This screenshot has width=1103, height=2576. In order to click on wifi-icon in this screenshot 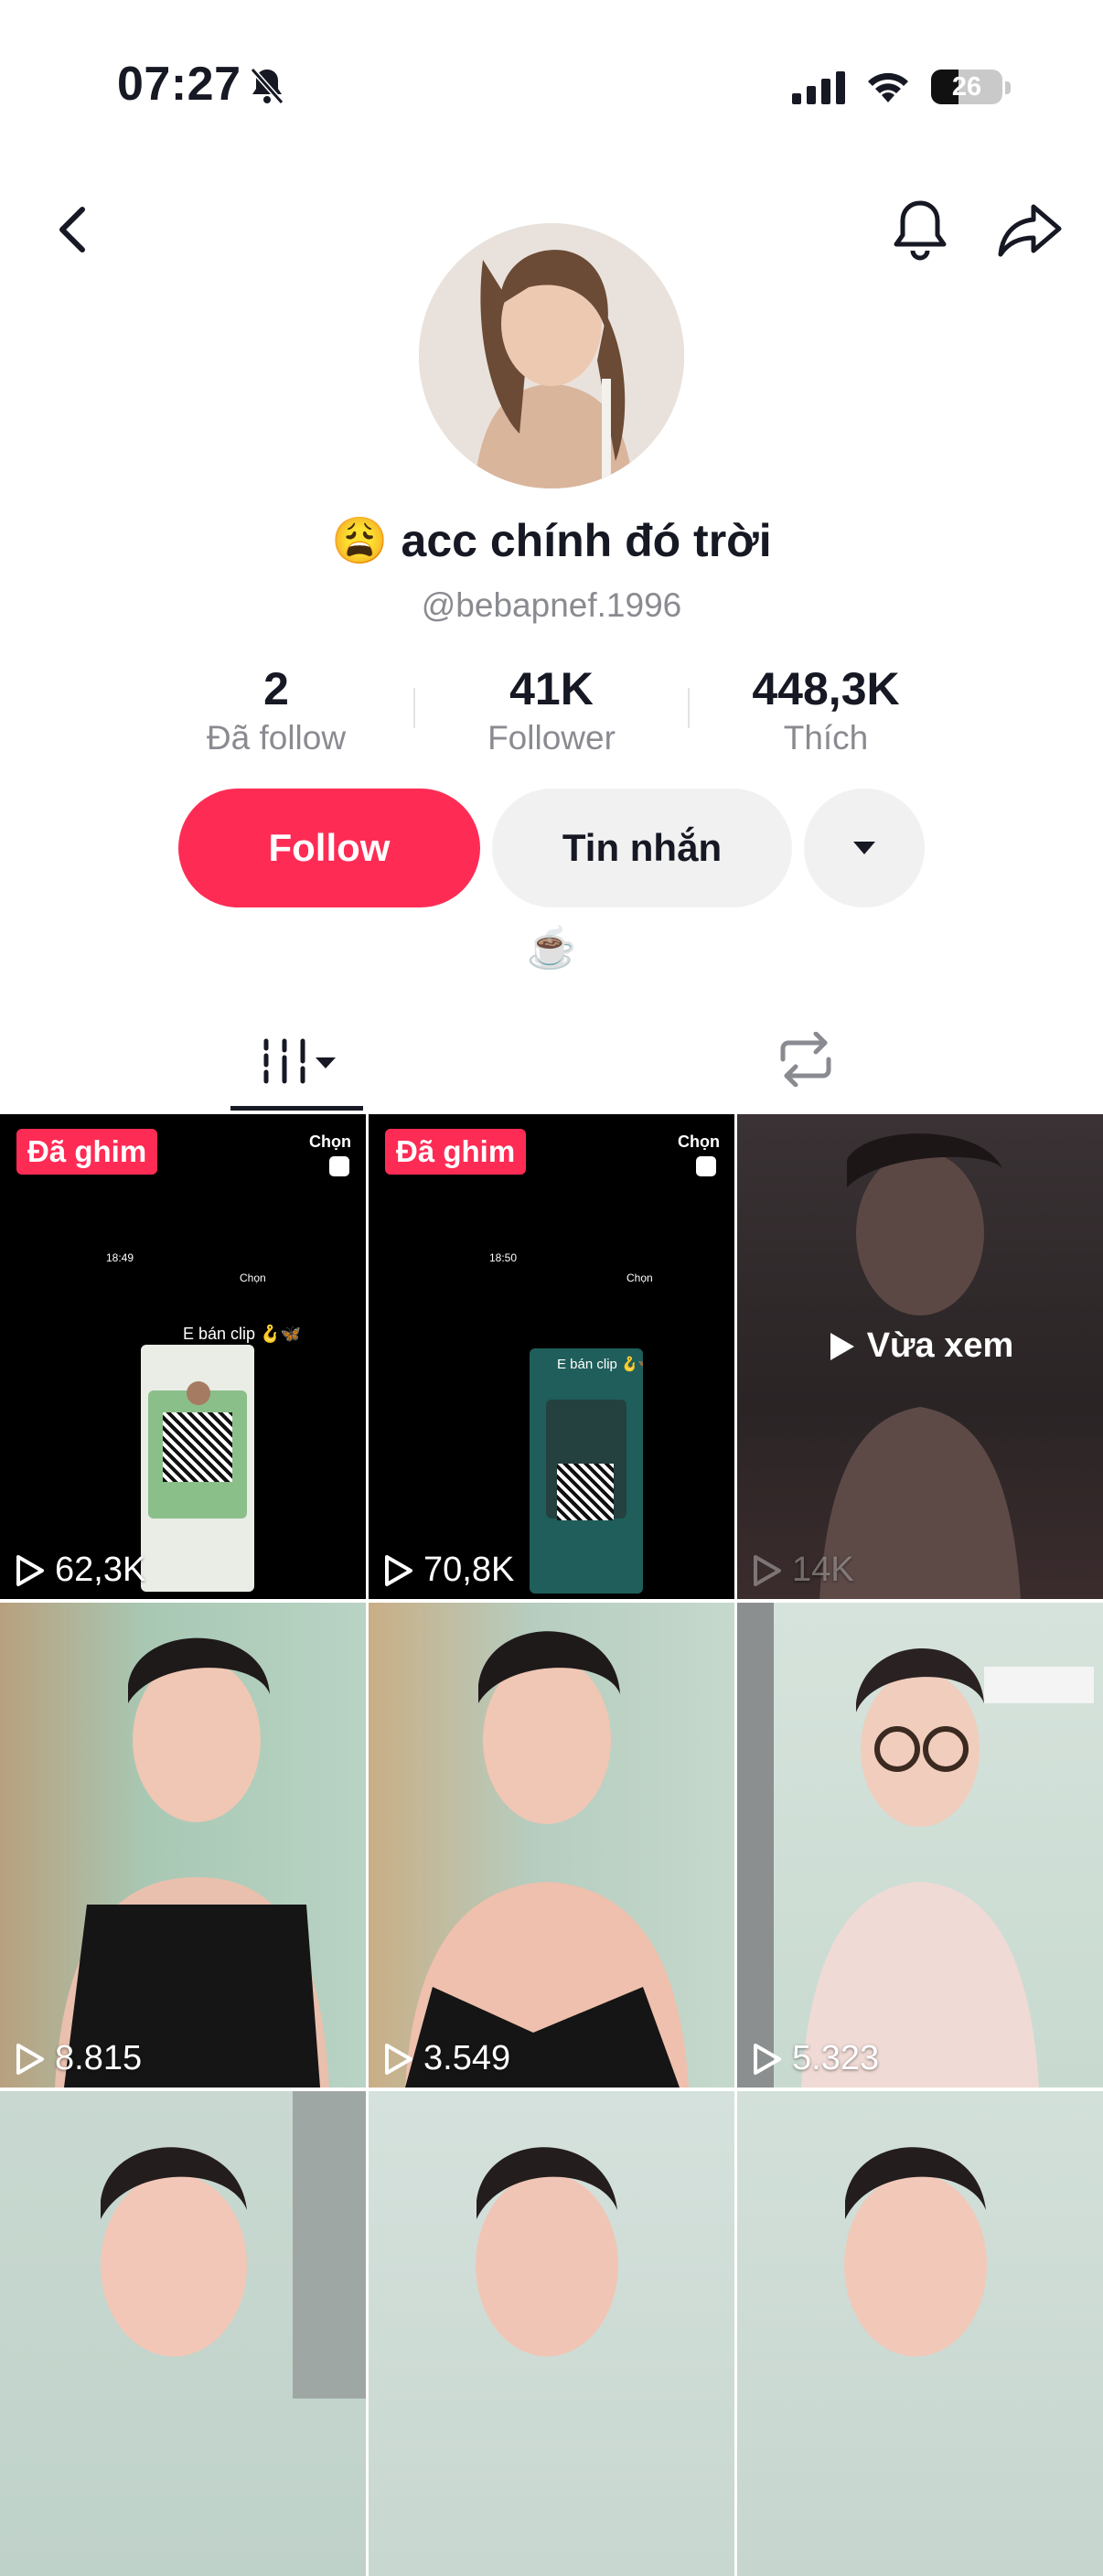, I will do `click(888, 87)`.